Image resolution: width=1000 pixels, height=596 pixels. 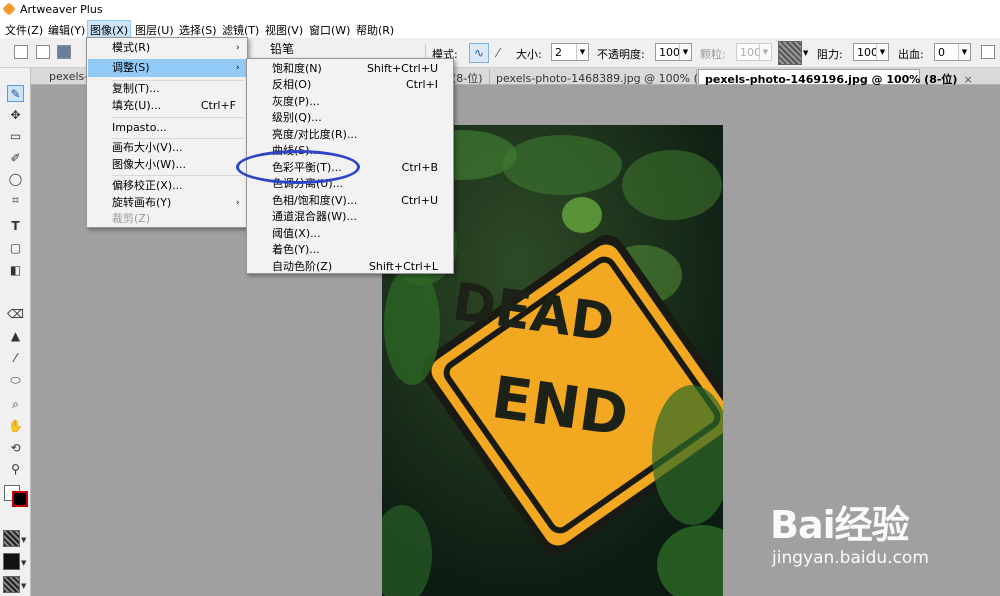 I want to click on toolbox: ✎ ✥ ▭ ✐ ◯ ⌗ T ▢ ◧ ⌫ ▲ ⁄ ⬭ ⌕ ✋ ⟲ ⚲ ▼ ▼ ▼, so click(x=15, y=332).